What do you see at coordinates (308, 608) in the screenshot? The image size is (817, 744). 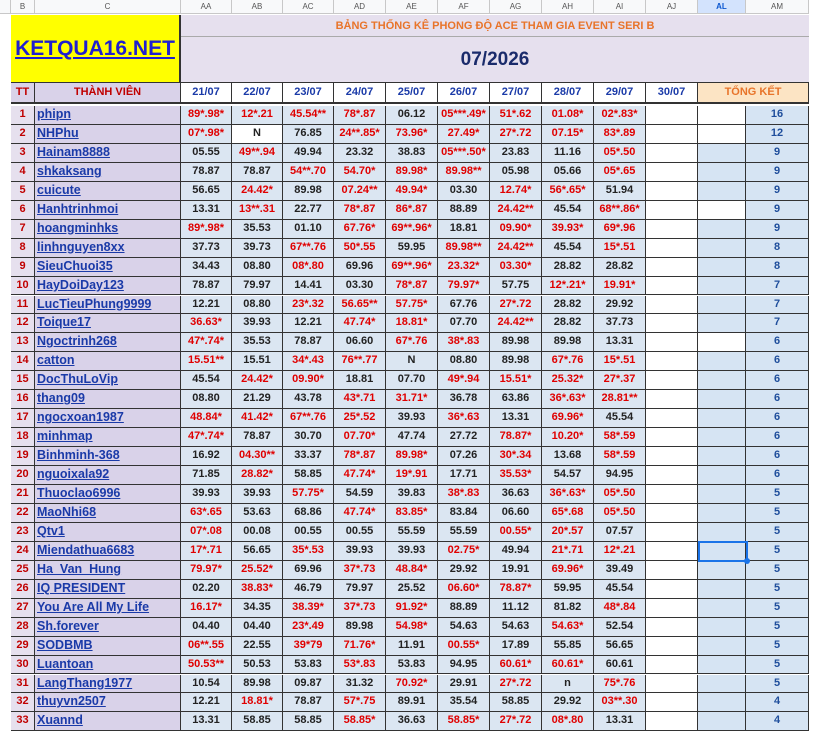 I see `result-cell: 38.39*` at bounding box center [308, 608].